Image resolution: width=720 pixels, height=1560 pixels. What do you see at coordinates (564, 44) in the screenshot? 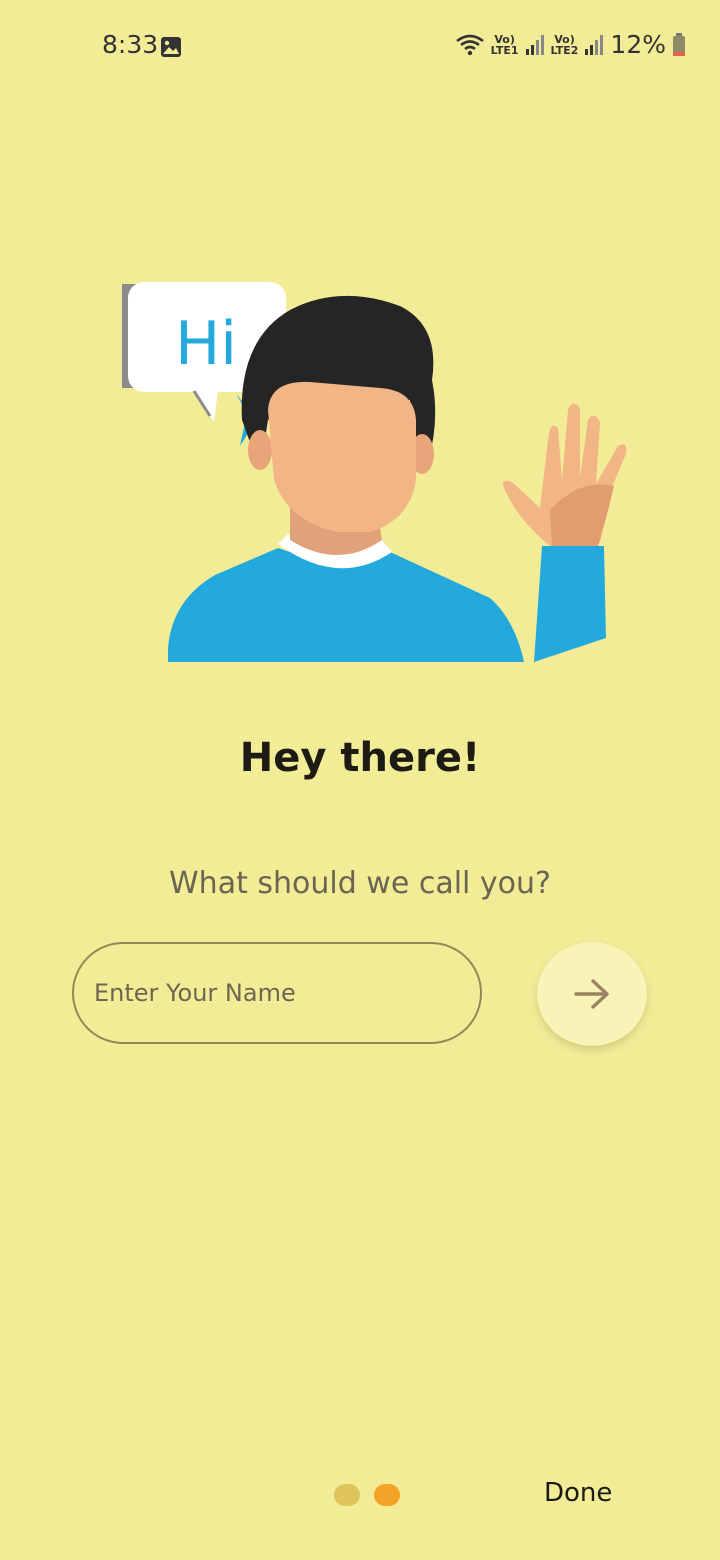
I see `lte2-label: Vo) LTE2` at bounding box center [564, 44].